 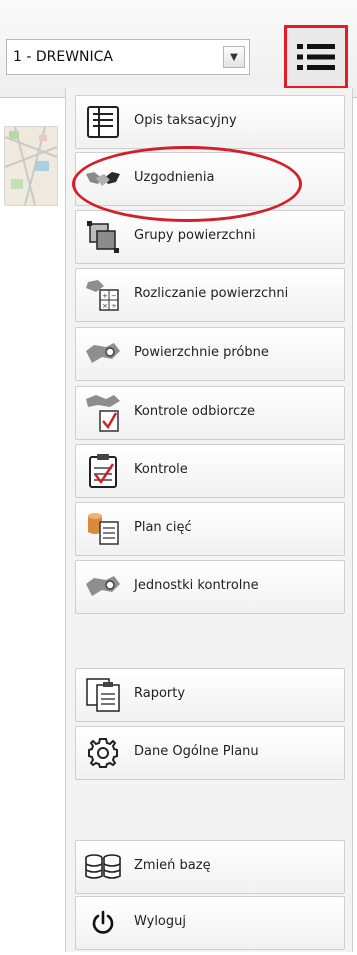 I want to click on menu-item-rozliczanie-powierzchni: + − × ÷ Rozliczanie powierzchni, so click(x=210, y=295).